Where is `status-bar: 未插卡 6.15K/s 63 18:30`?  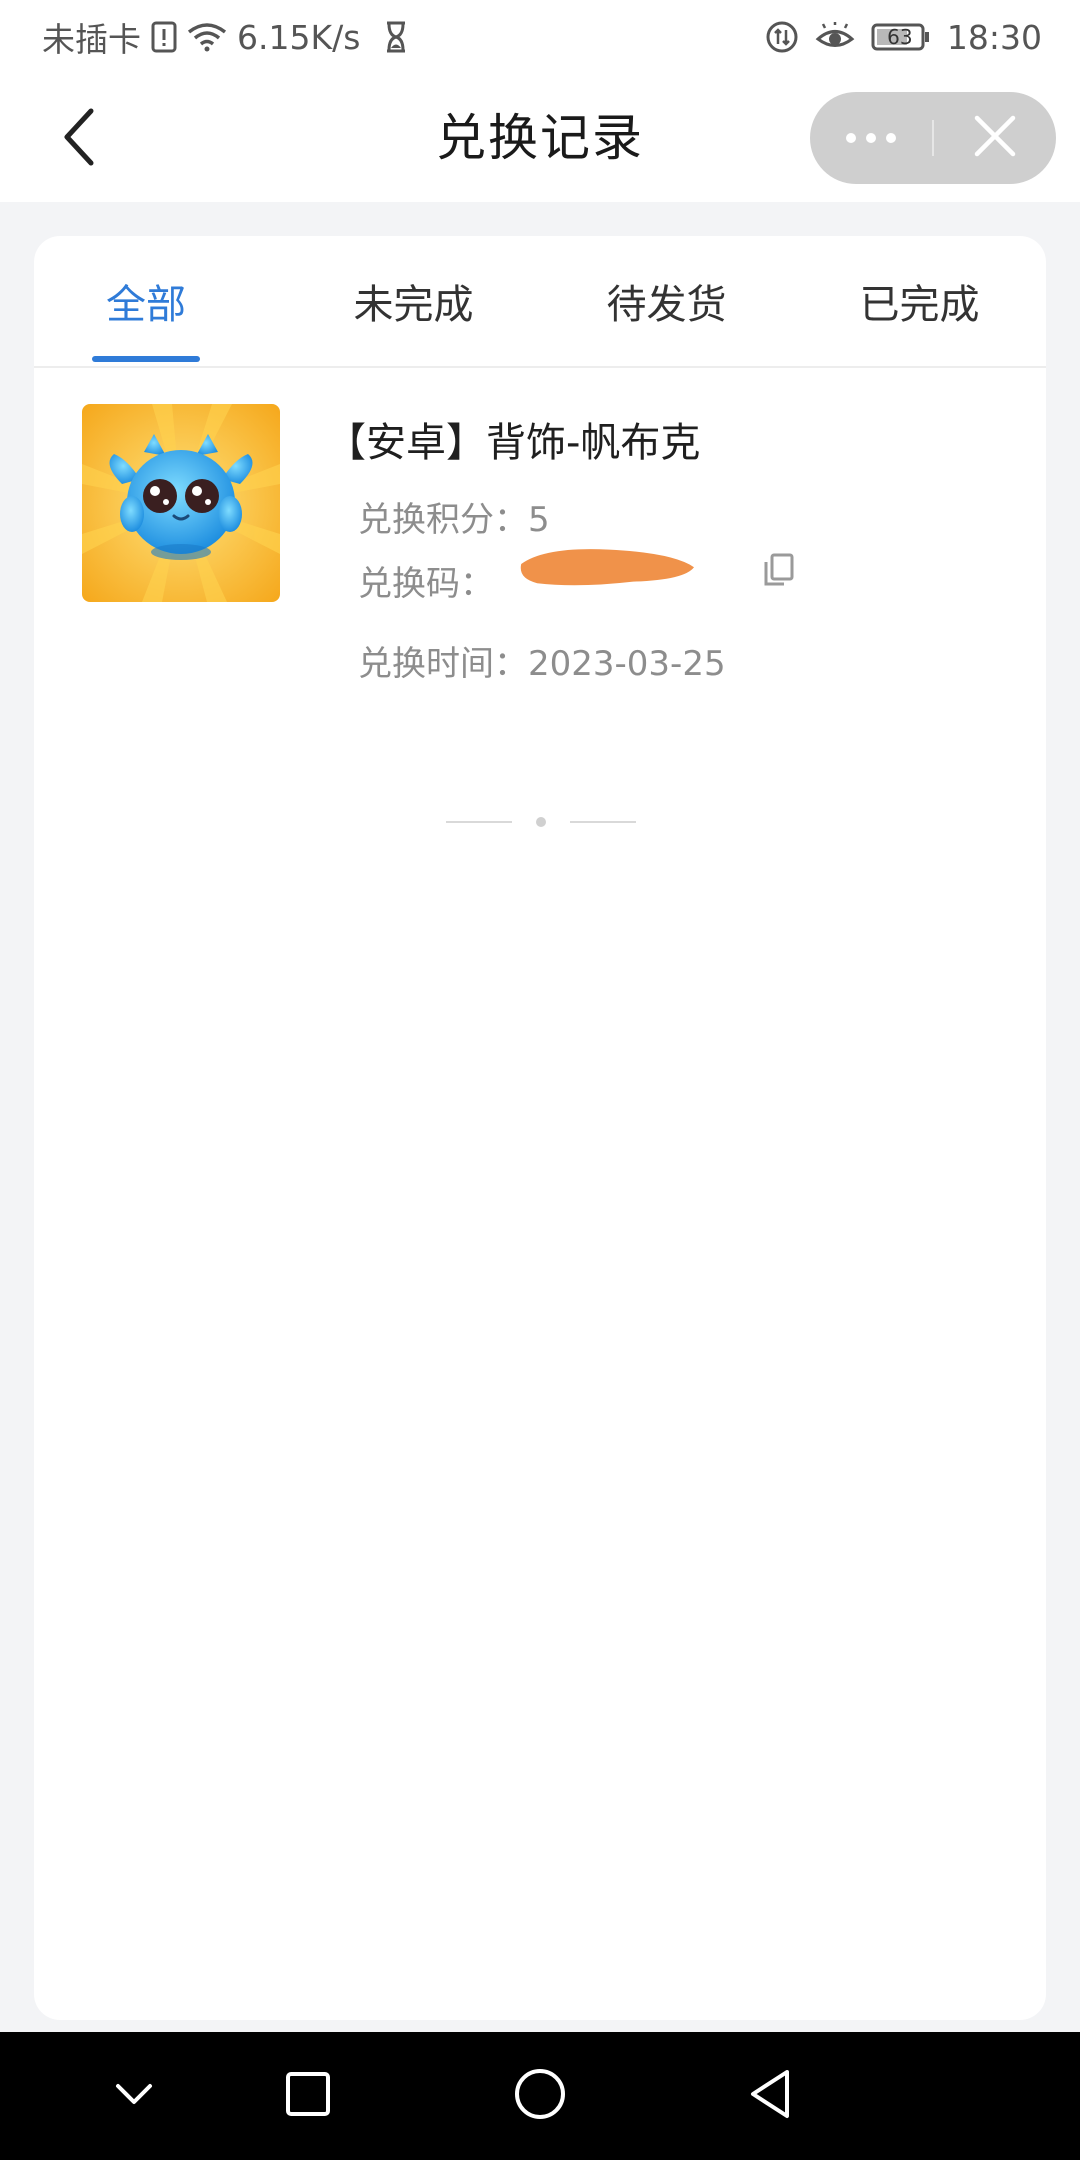
status-bar: 未插卡 6.15K/s 63 18:30 is located at coordinates (540, 37).